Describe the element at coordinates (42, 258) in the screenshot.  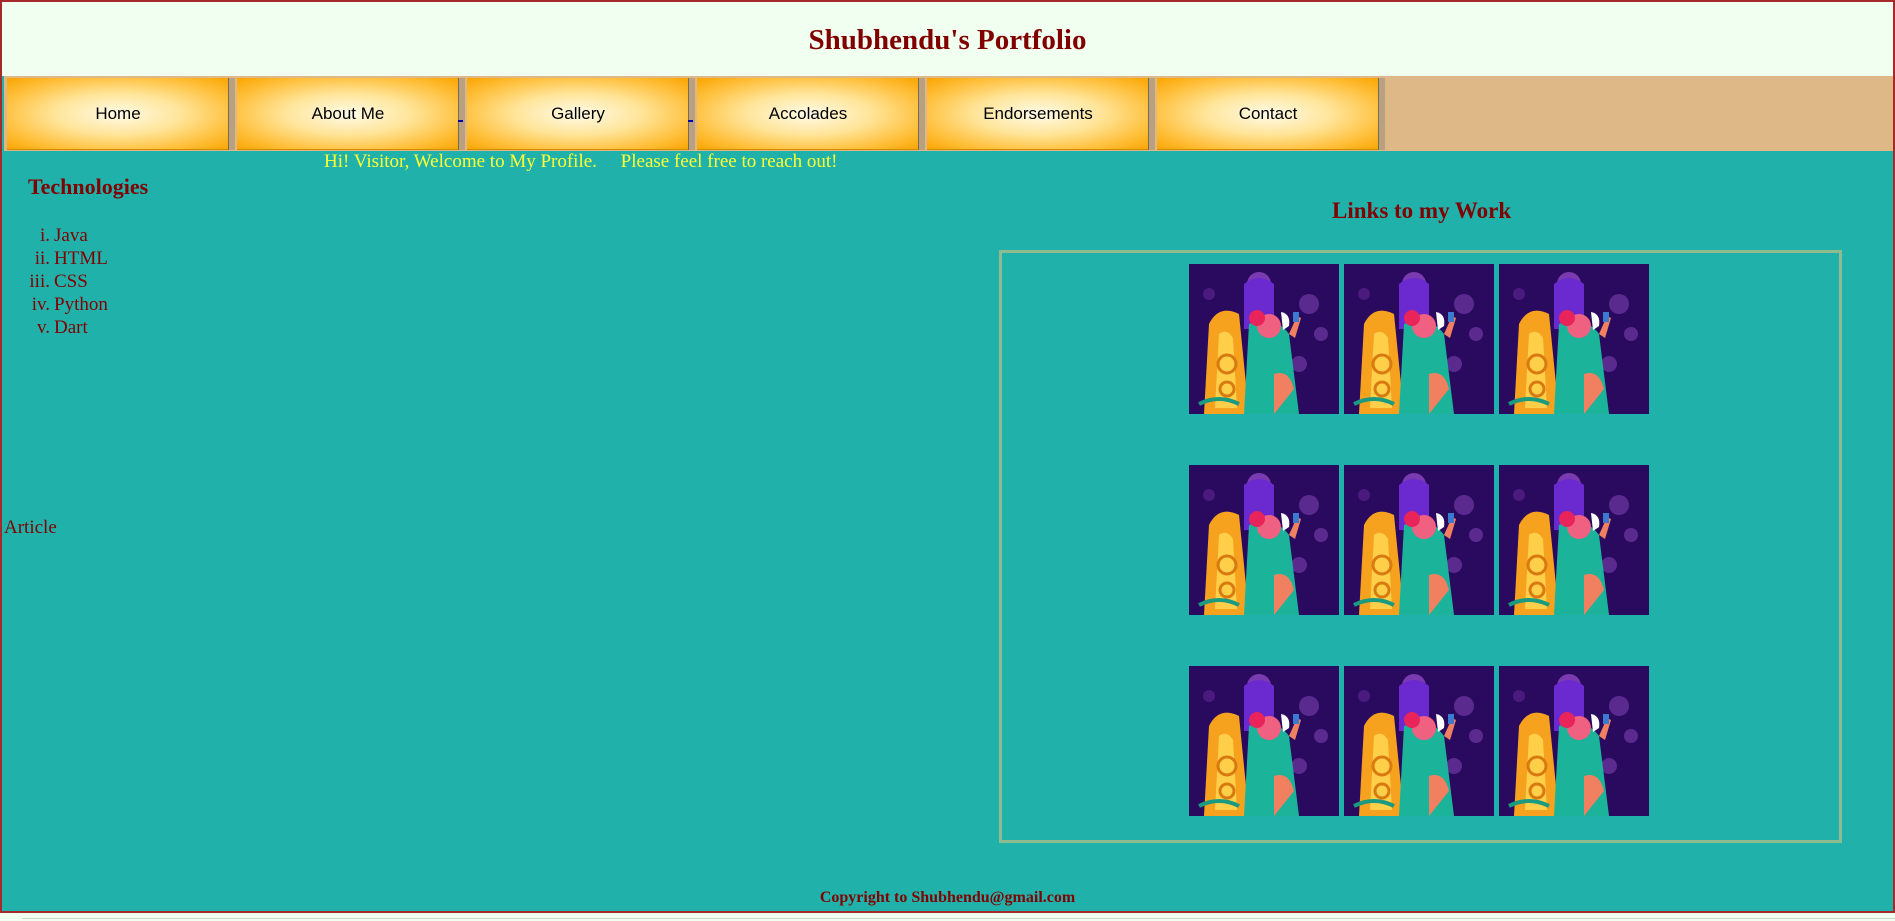
I see `list-number: ii.` at that location.